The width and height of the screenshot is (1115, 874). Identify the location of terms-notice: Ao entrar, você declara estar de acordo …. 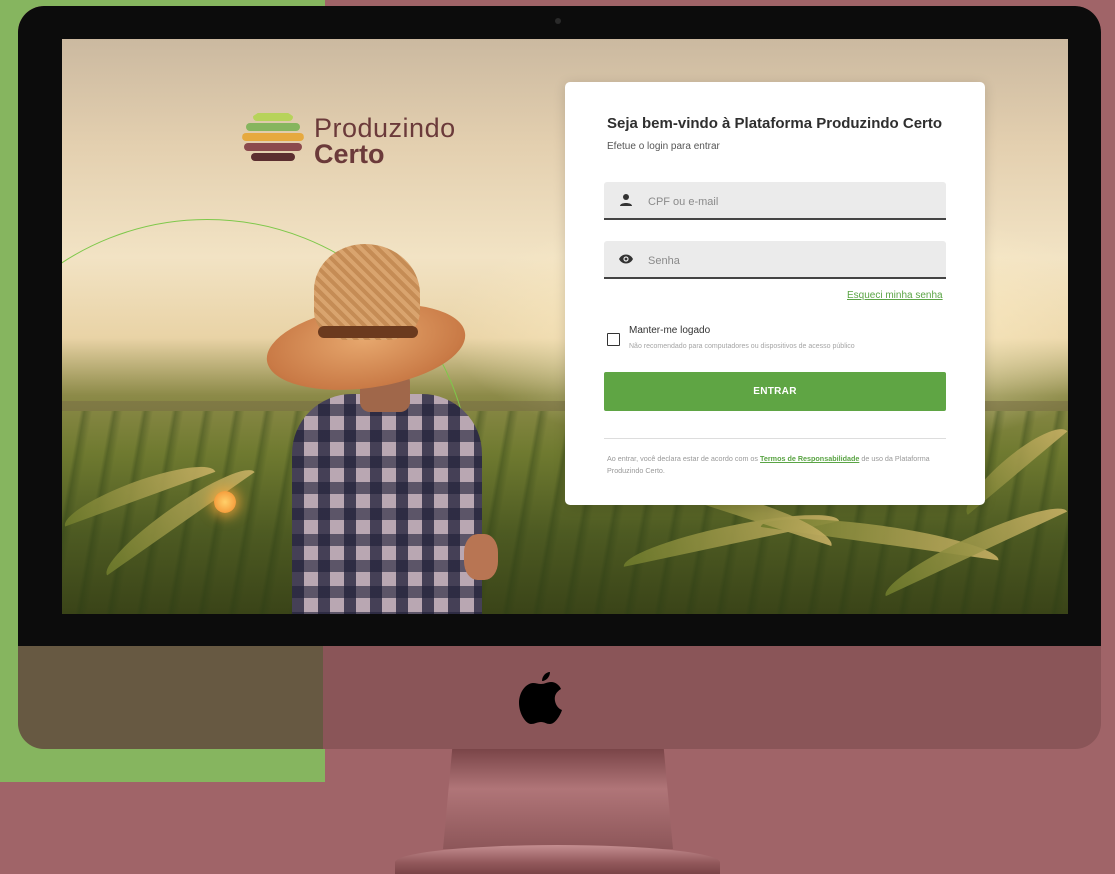
(777, 465).